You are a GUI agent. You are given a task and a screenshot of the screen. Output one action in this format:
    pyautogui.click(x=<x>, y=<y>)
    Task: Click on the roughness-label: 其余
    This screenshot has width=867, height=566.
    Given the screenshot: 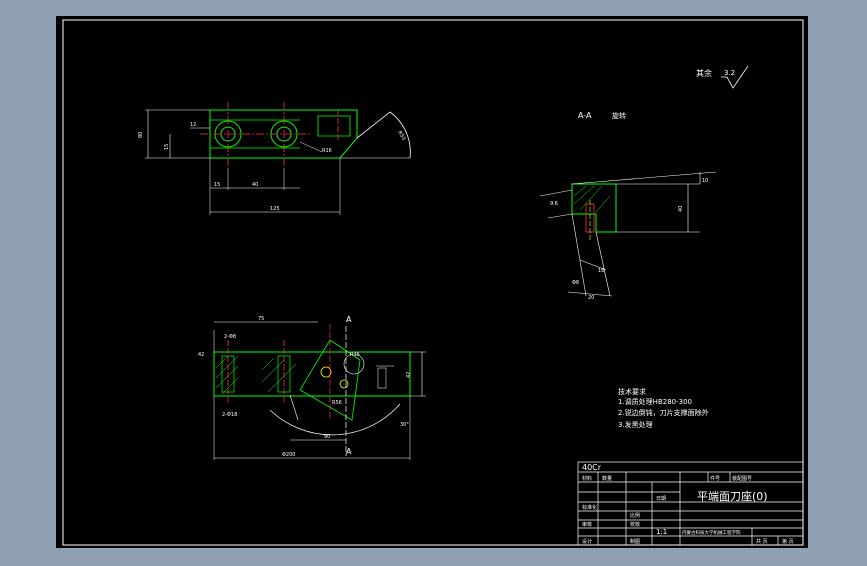 What is the action you would take?
    pyautogui.click(x=704, y=73)
    